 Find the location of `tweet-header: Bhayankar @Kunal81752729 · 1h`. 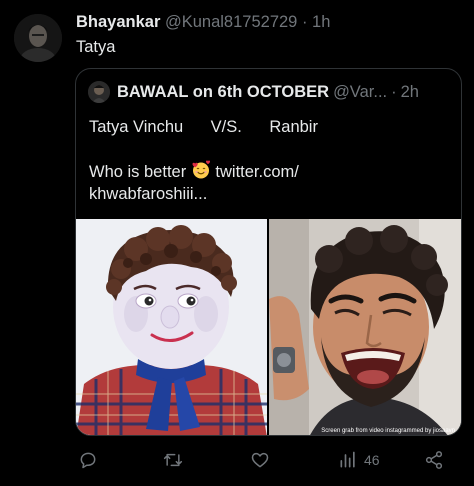

tweet-header: Bhayankar @Kunal81752729 · 1h is located at coordinates (270, 22).